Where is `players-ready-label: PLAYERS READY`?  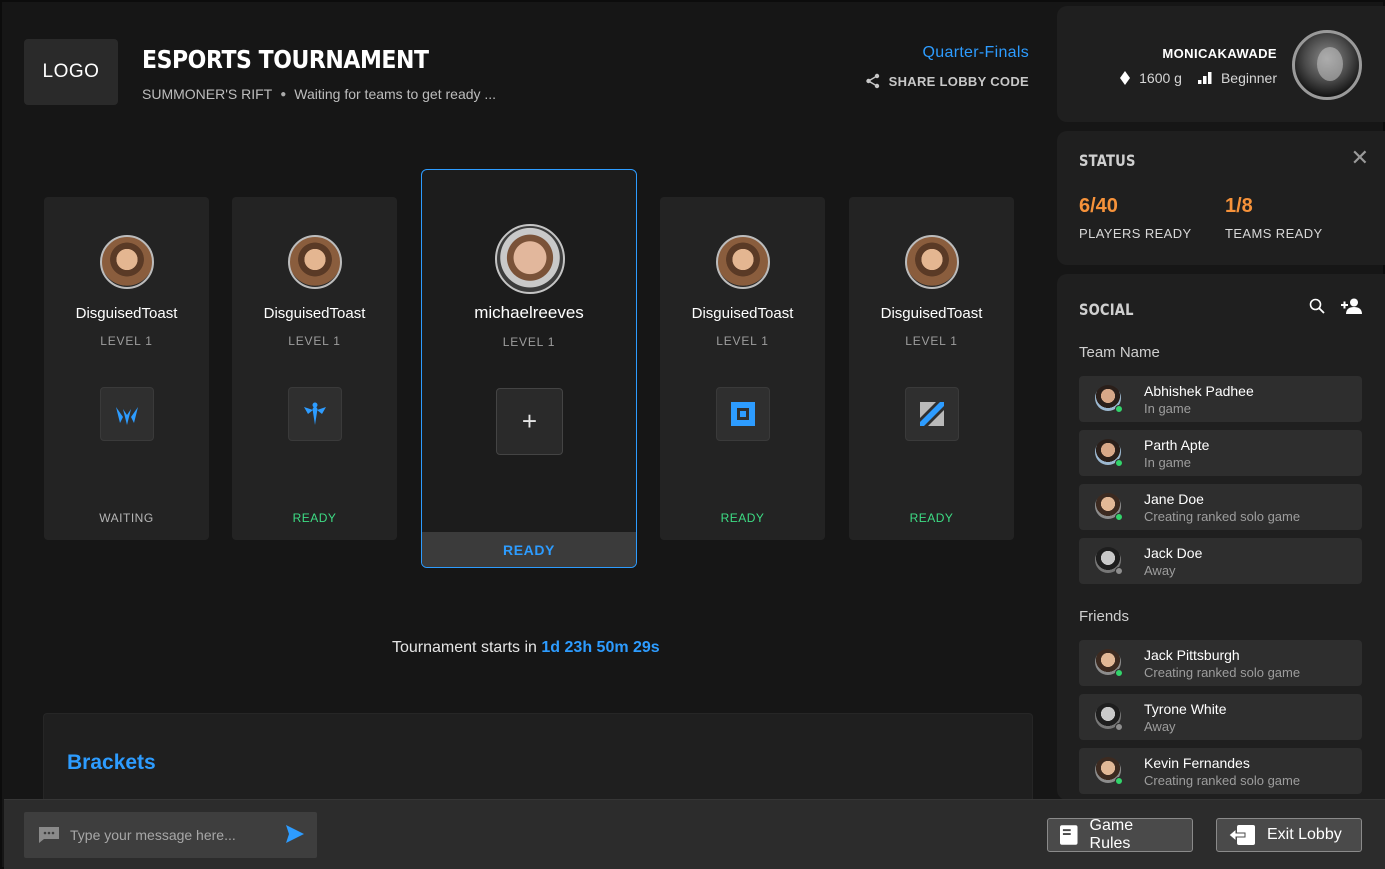 players-ready-label: PLAYERS READY is located at coordinates (1135, 233).